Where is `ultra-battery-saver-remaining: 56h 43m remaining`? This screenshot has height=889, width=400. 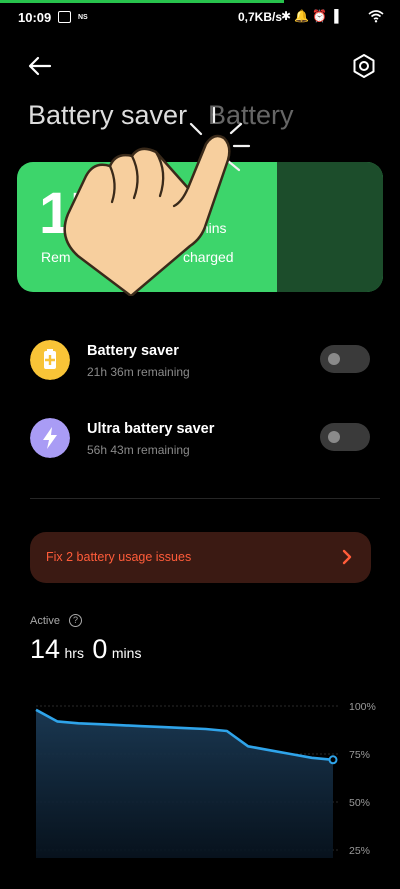 ultra-battery-saver-remaining: 56h 43m remaining is located at coordinates (138, 450).